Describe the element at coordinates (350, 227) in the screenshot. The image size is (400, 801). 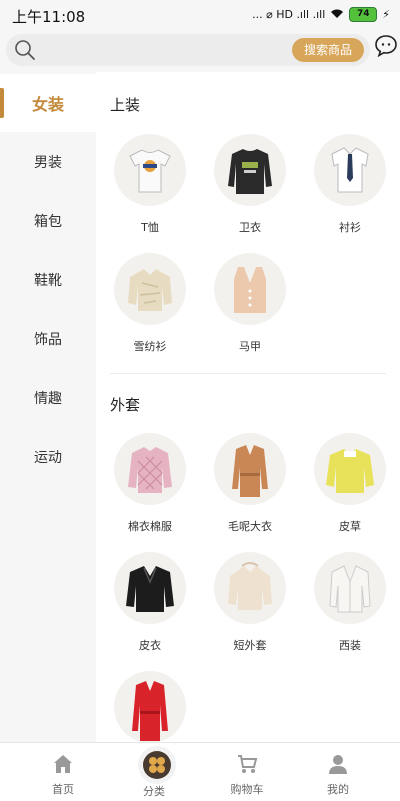
I see `category-label: 衬衫` at that location.